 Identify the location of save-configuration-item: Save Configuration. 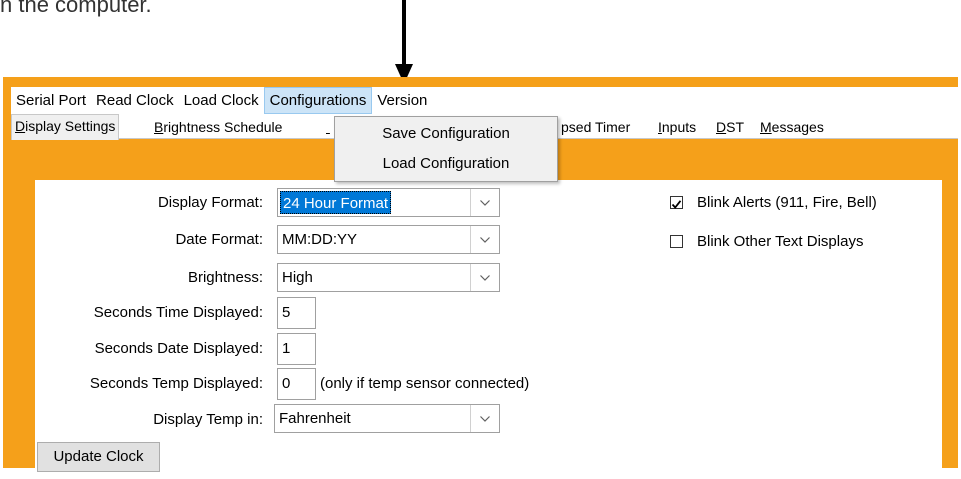
(446, 134).